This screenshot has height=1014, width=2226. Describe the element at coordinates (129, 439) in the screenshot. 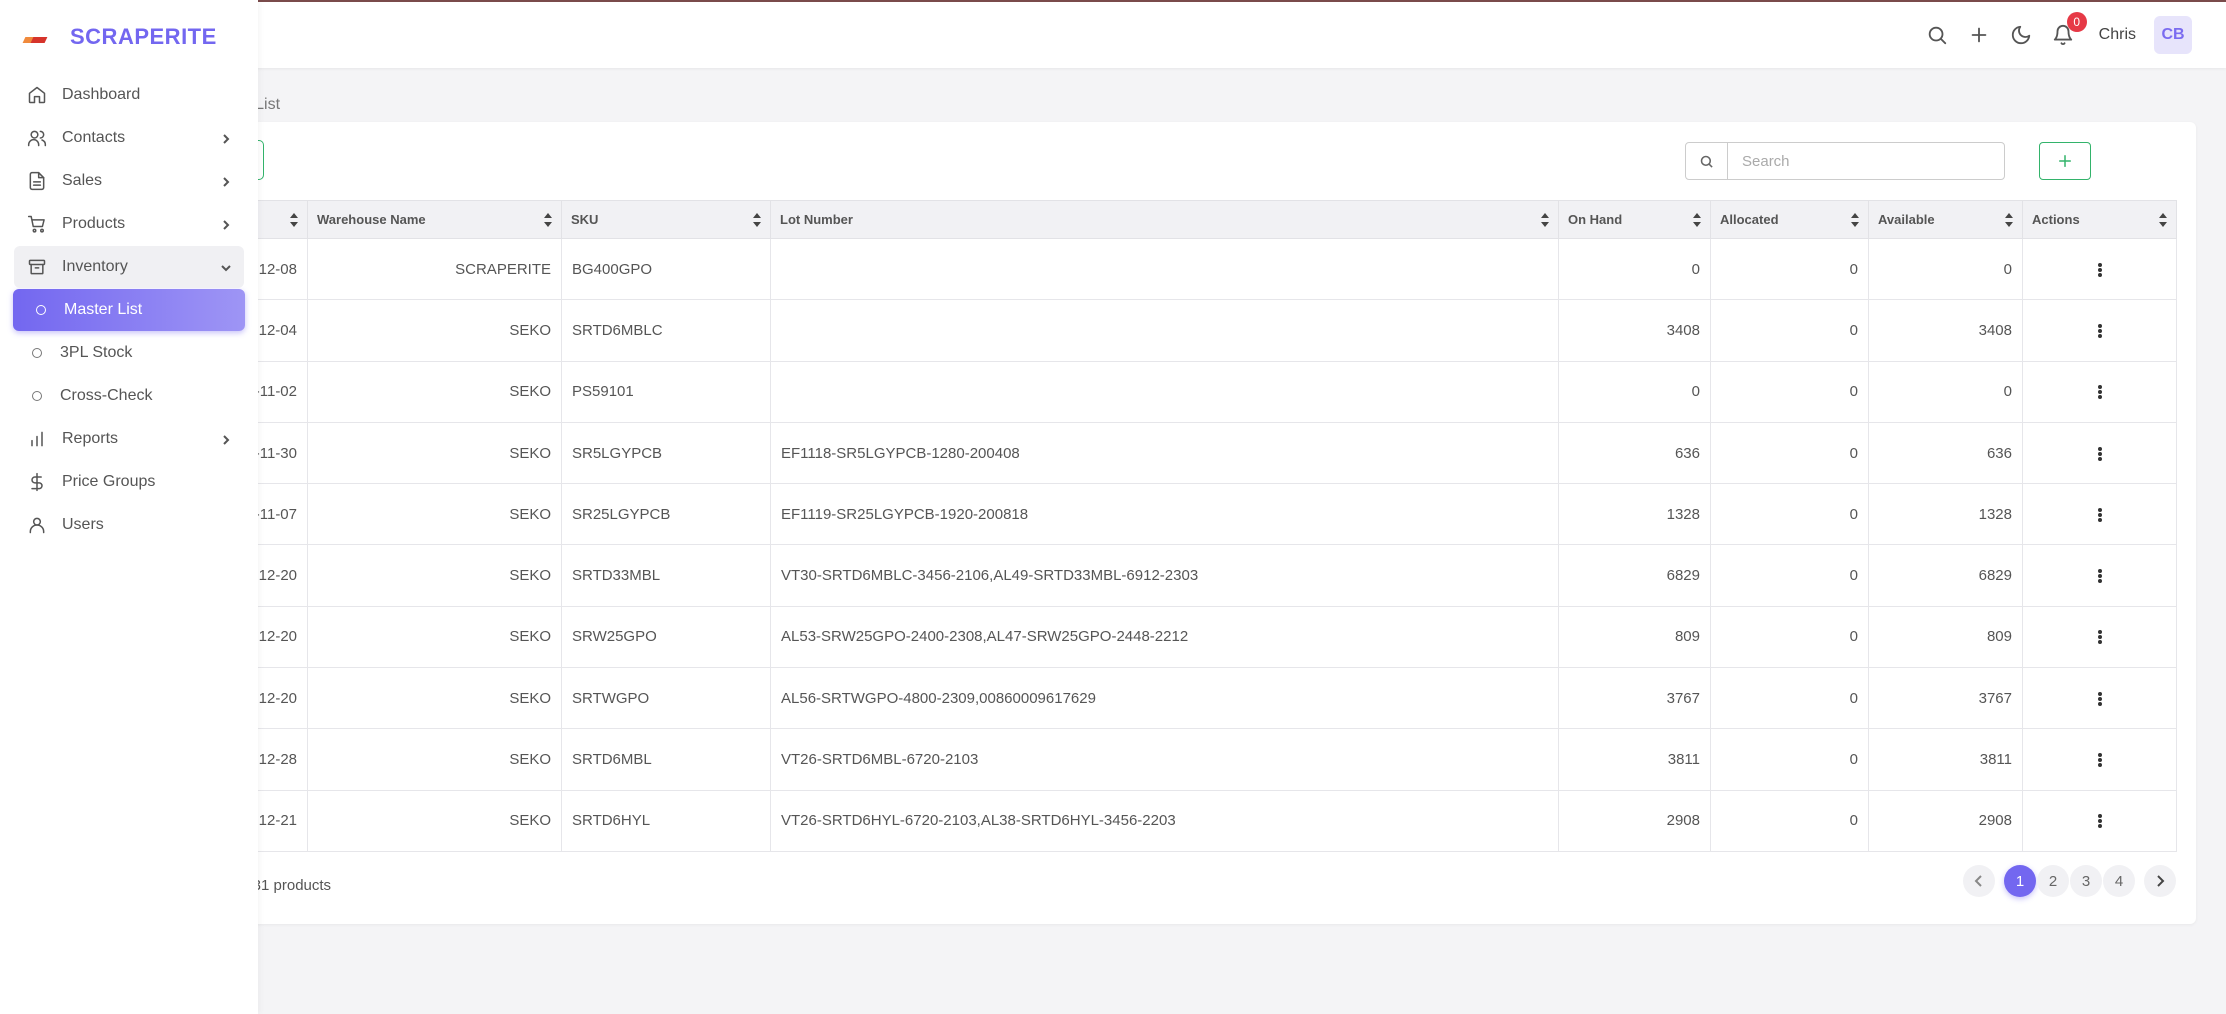

I see `sidebar-item-reports: Reports` at that location.